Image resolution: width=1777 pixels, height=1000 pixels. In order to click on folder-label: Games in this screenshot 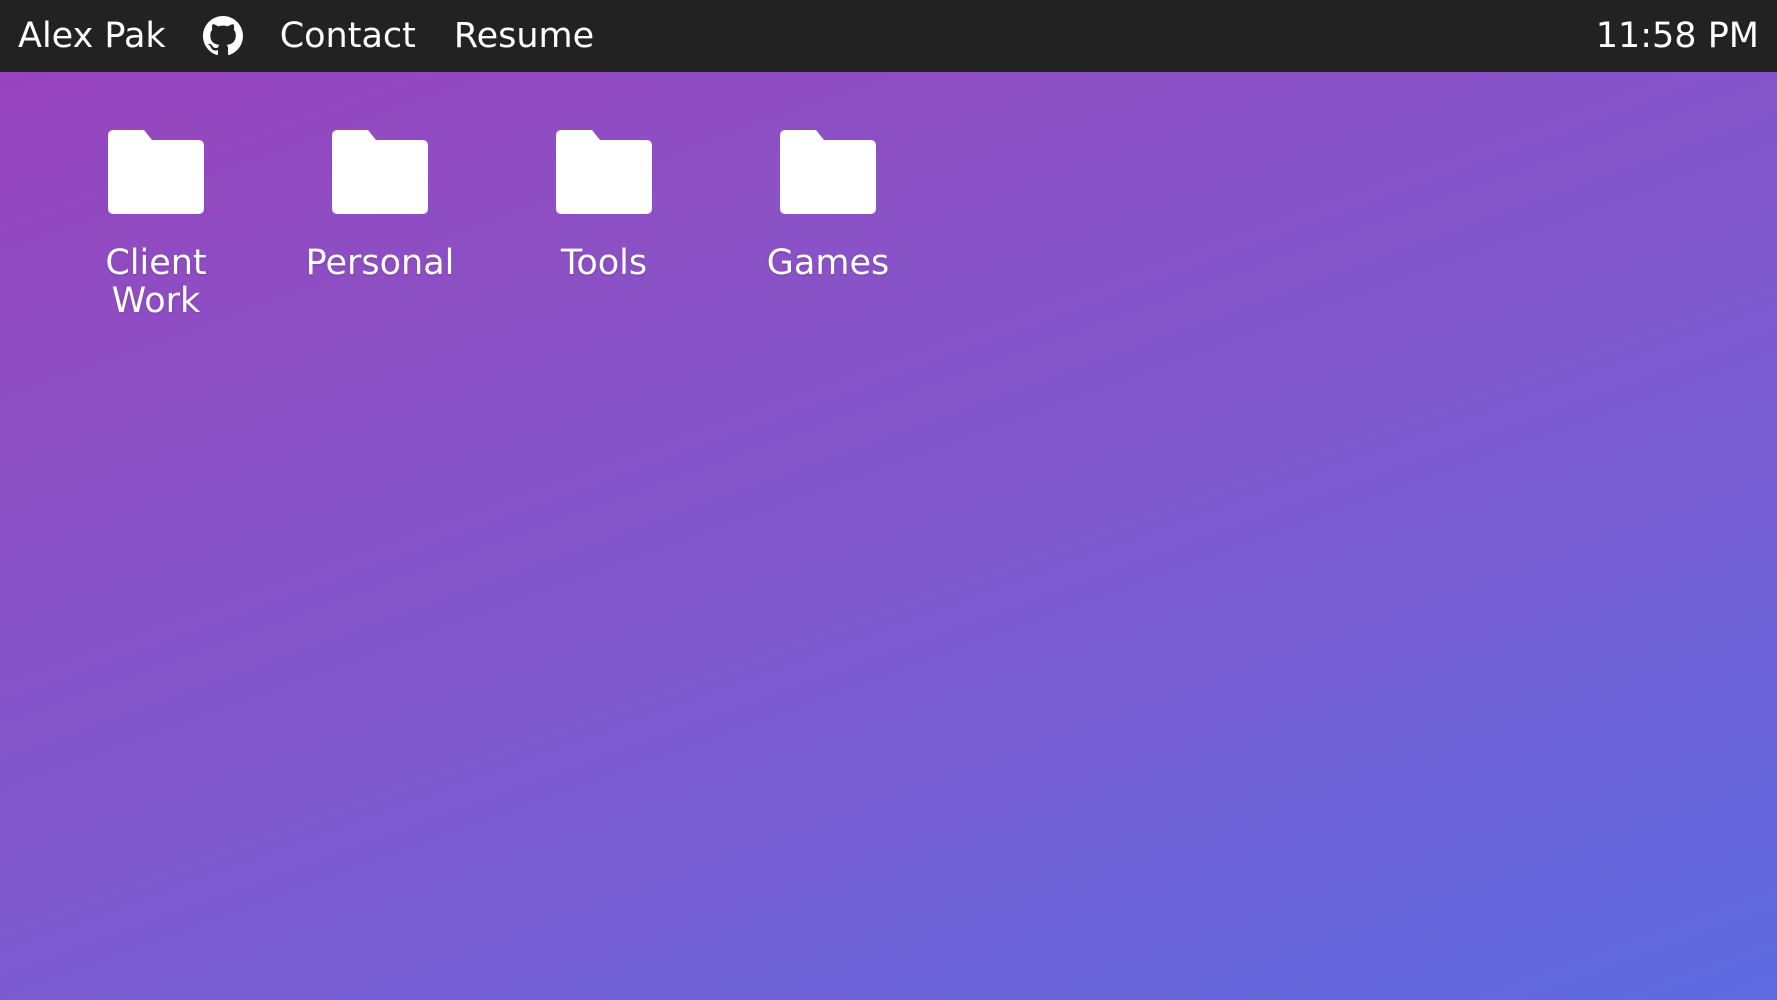, I will do `click(828, 263)`.